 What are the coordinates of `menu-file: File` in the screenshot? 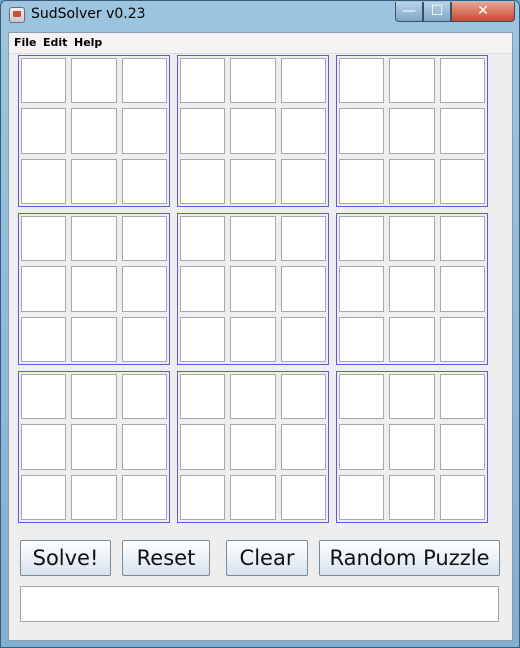 It's located at (25, 42).